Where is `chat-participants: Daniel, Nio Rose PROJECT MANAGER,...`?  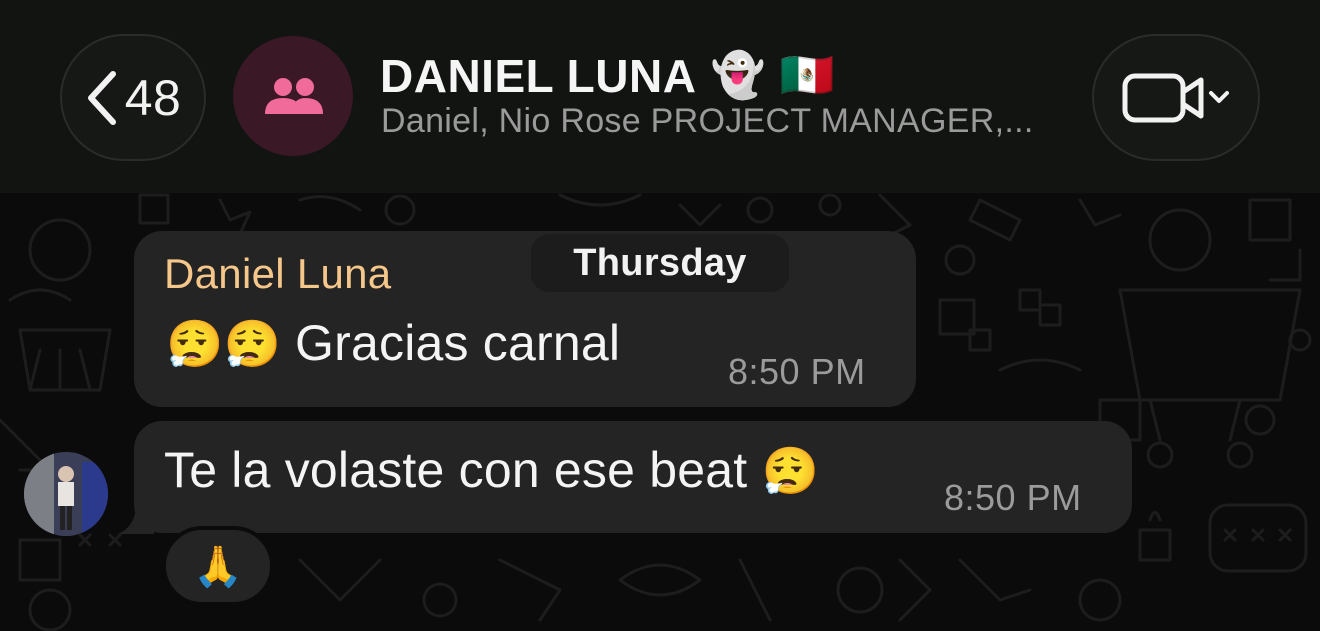
chat-participants: Daniel, Nio Rose PROJECT MANAGER,... is located at coordinates (726, 121).